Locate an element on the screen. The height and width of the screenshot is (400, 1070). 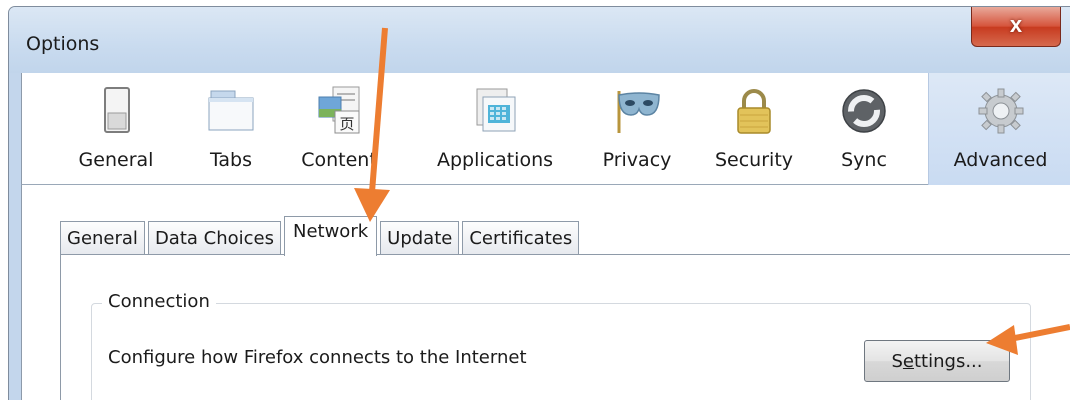
close-button: x is located at coordinates (1016, 27).